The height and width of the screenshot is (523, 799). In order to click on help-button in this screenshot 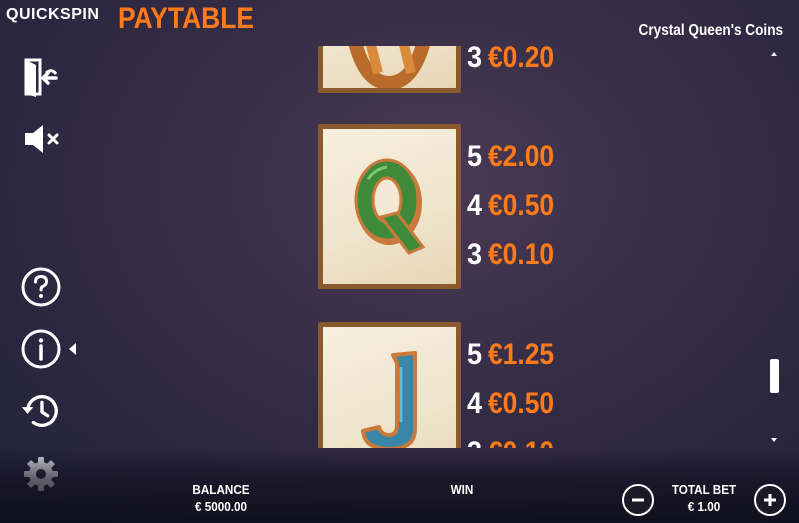, I will do `click(41, 287)`.